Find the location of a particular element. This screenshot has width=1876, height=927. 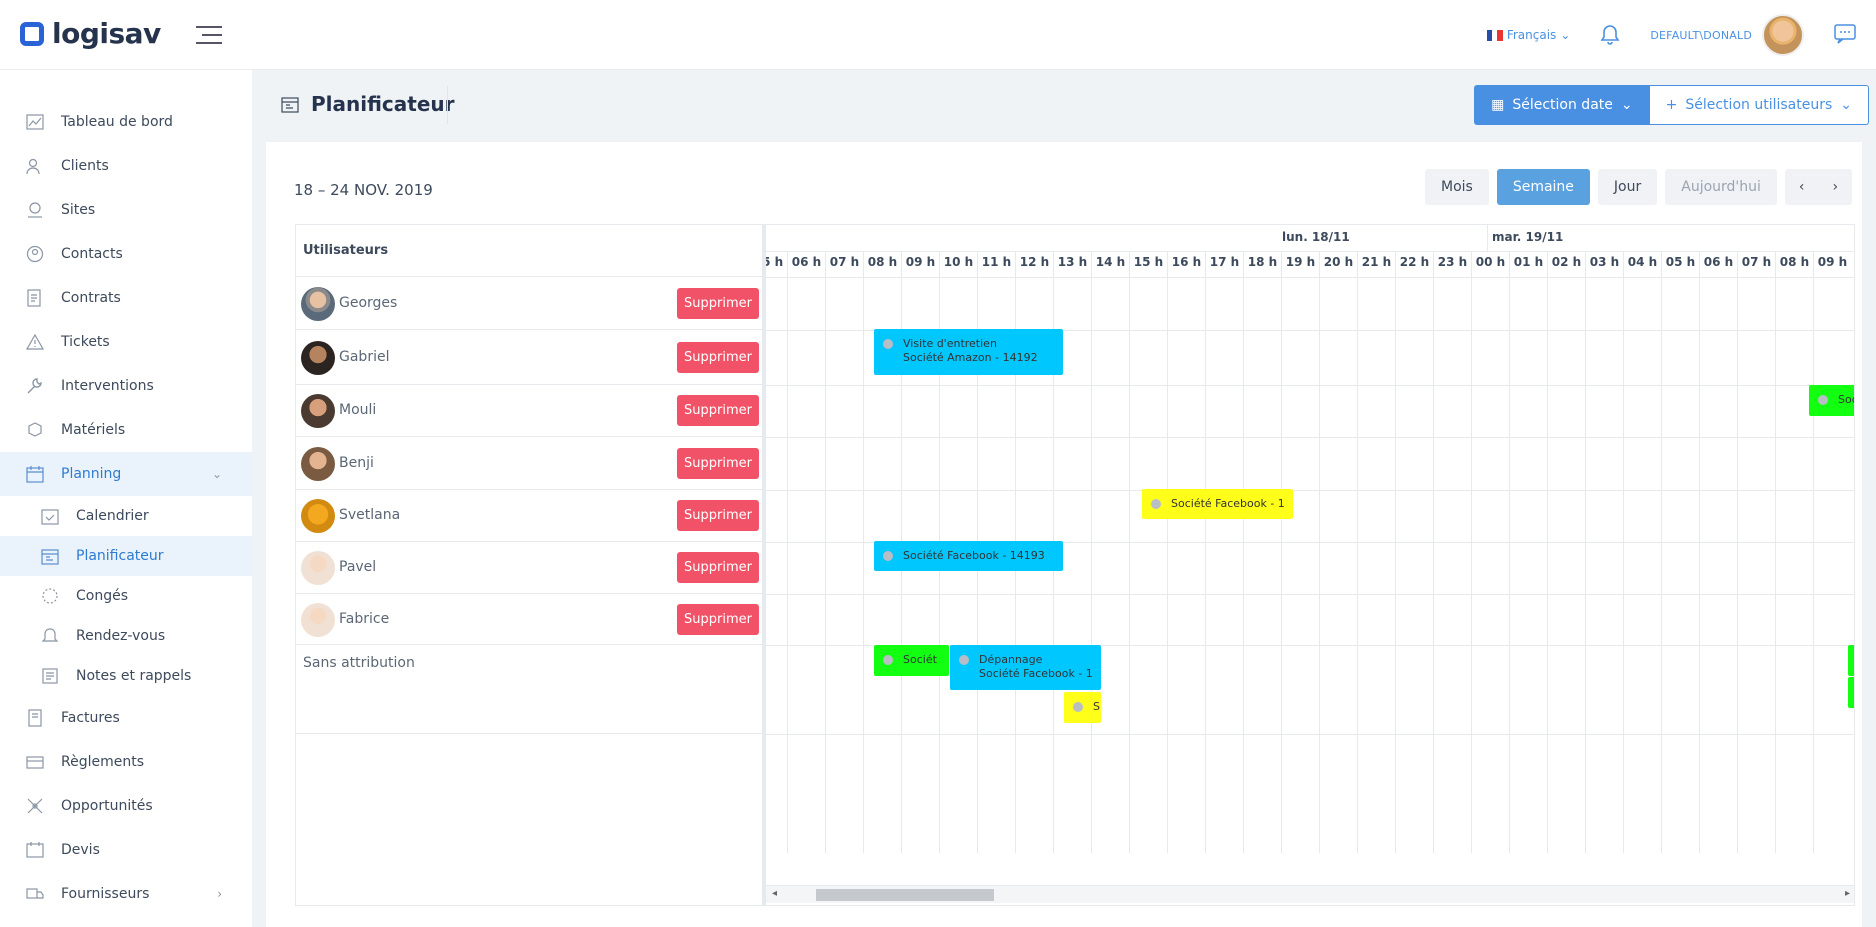

wrench-icon is located at coordinates (34, 386).